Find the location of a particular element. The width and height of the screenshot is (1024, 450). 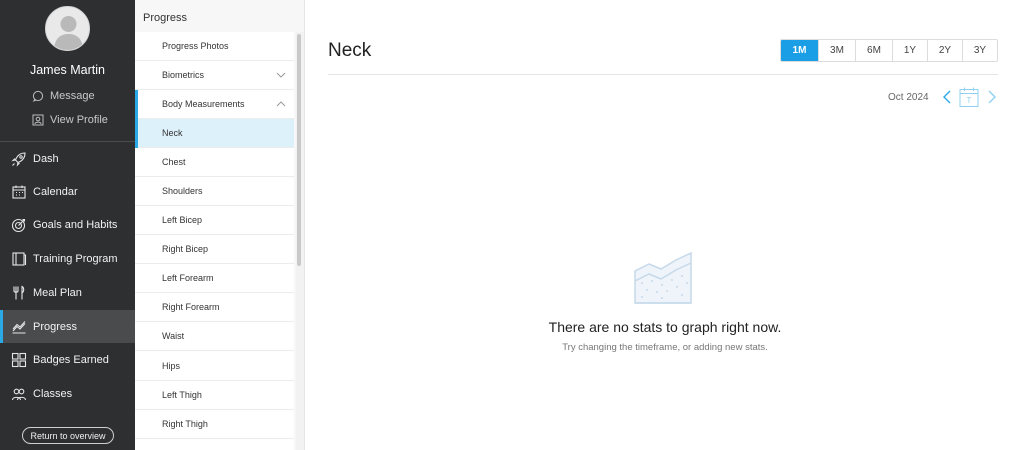

list-item-left-bicep: Left Bicep is located at coordinates (214, 220).